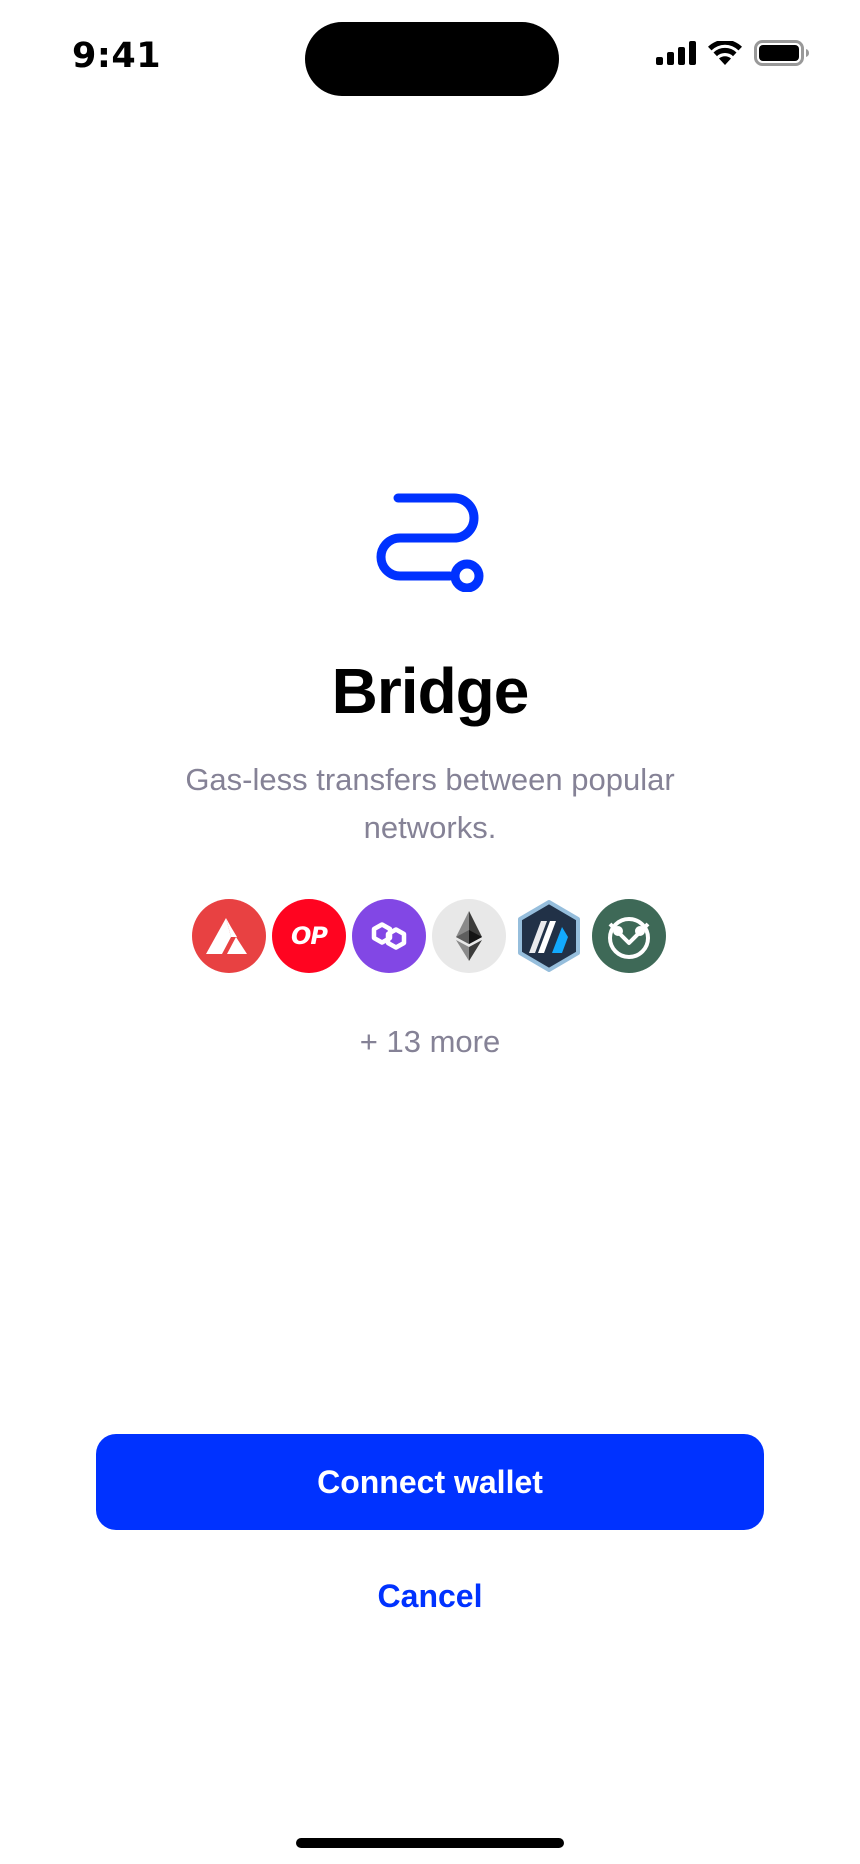 This screenshot has width=860, height=1864. Describe the element at coordinates (549, 936) in the screenshot. I see `arbitrum-icon` at that location.